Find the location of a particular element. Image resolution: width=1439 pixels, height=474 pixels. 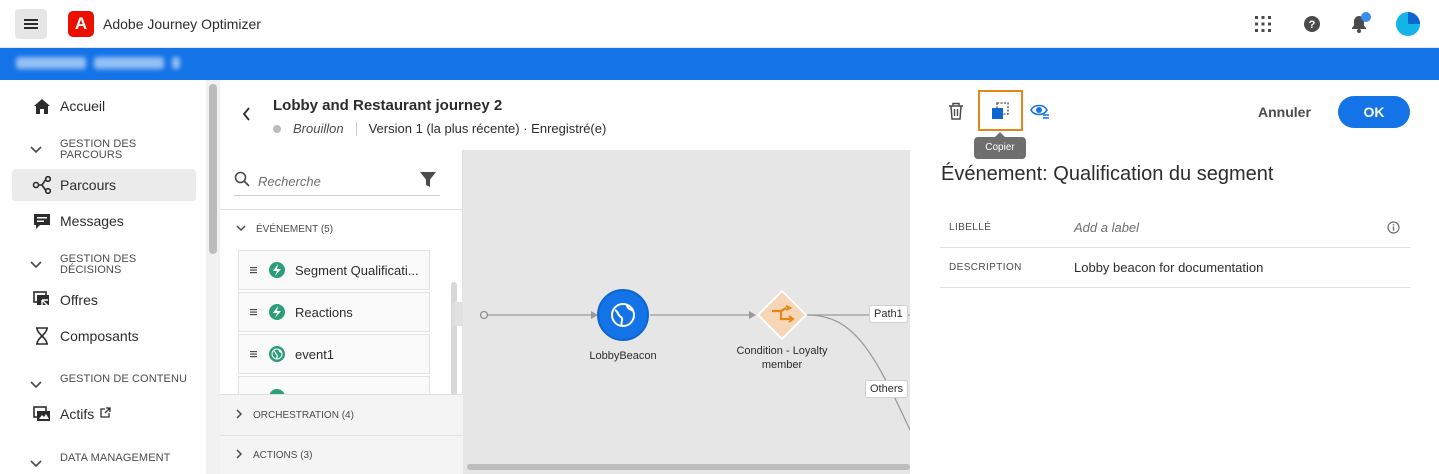

nav-scrollbar is located at coordinates (213, 169).